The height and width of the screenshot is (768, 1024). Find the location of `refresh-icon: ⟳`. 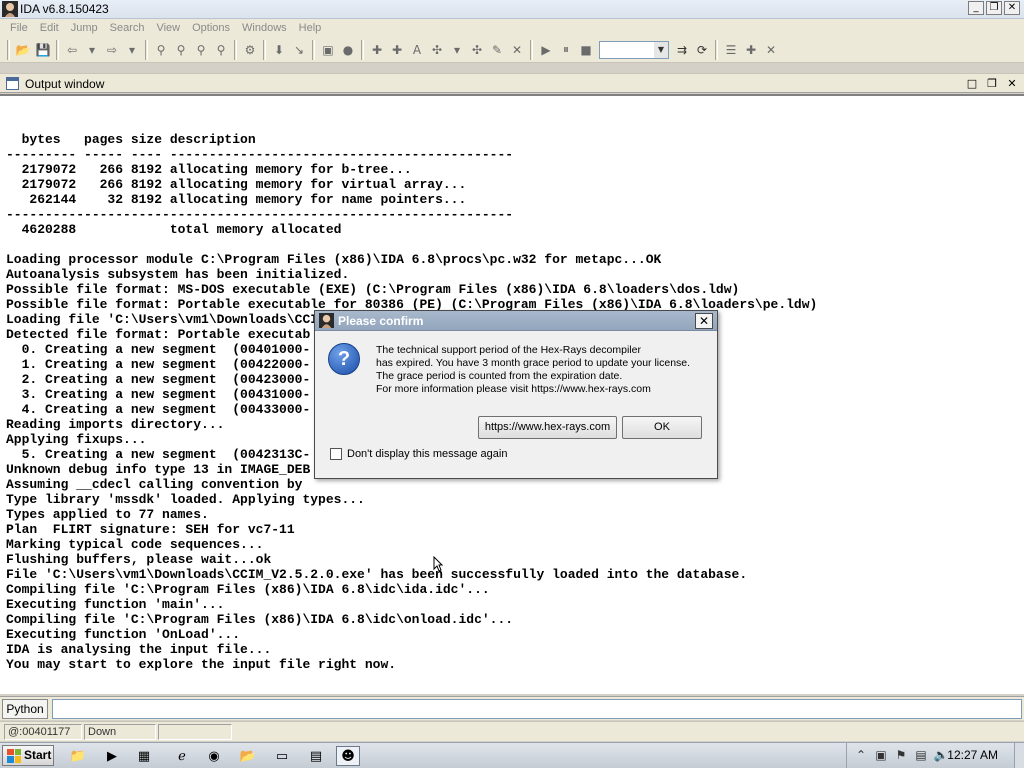

refresh-icon: ⟳ is located at coordinates (702, 50).